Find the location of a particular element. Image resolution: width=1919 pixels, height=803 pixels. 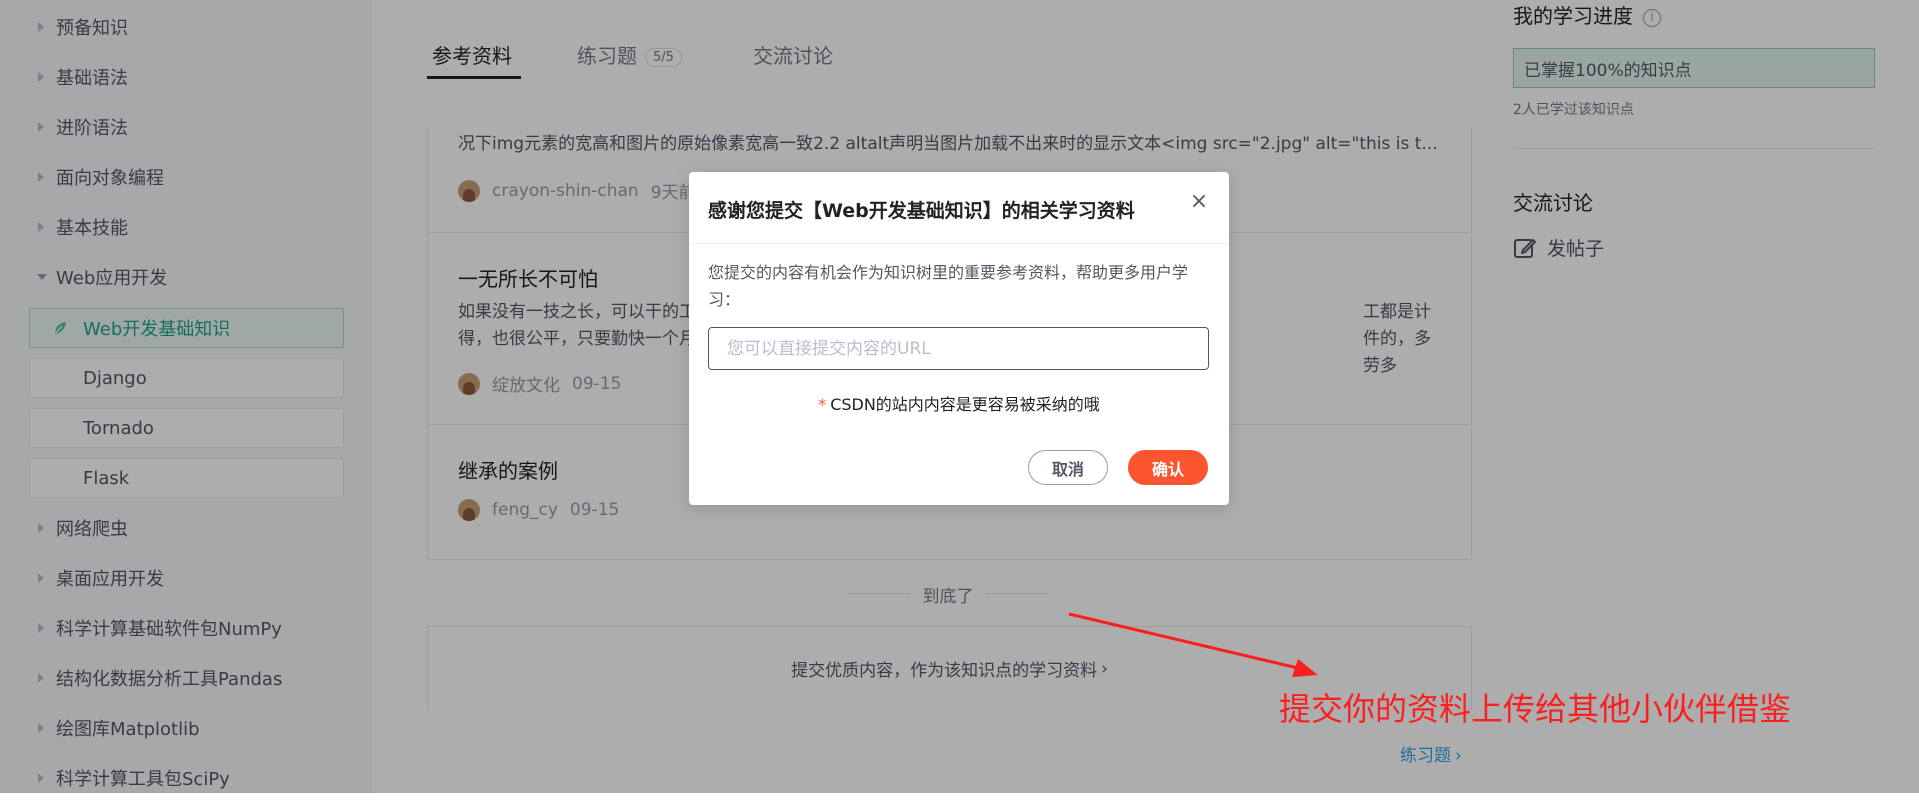

dialog-note: * CSDN的站内内容是更容易被采纳的哦 is located at coordinates (959, 403).